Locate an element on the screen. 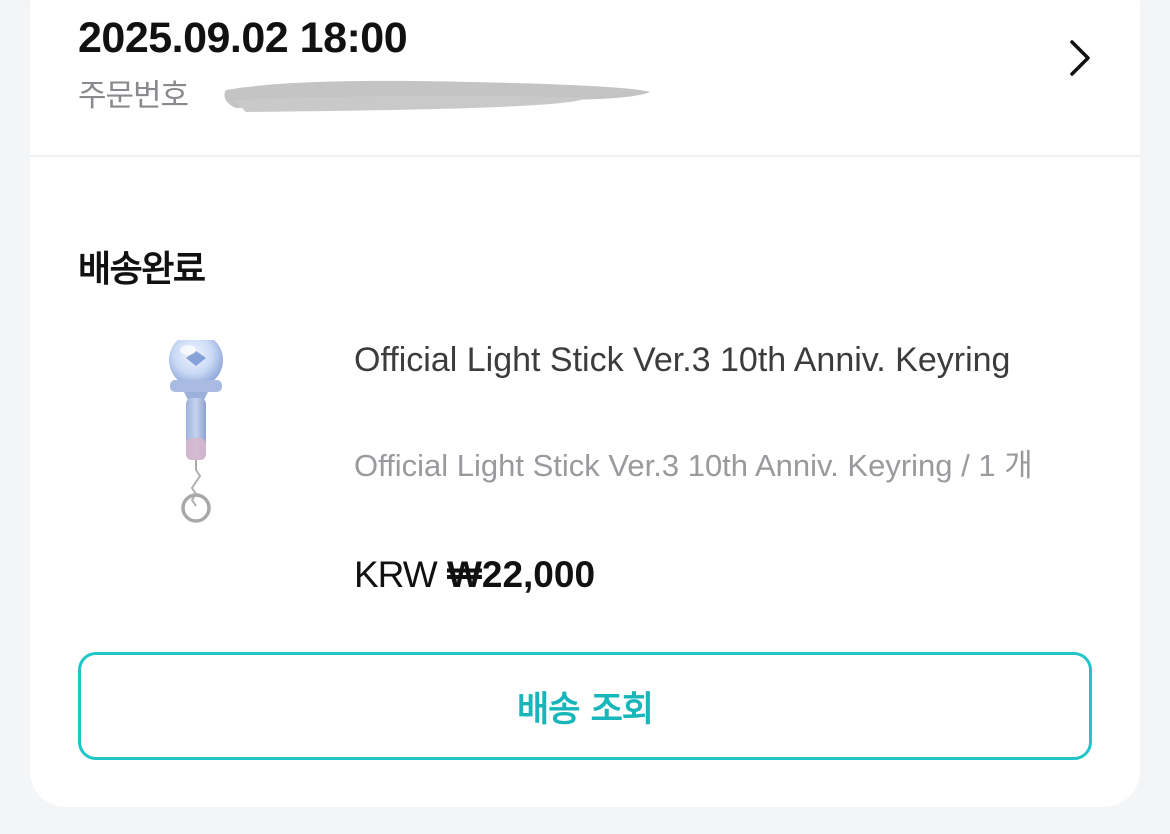 The width and height of the screenshot is (1170, 834). product-price: KRW ₩22,000 is located at coordinates (474, 575).